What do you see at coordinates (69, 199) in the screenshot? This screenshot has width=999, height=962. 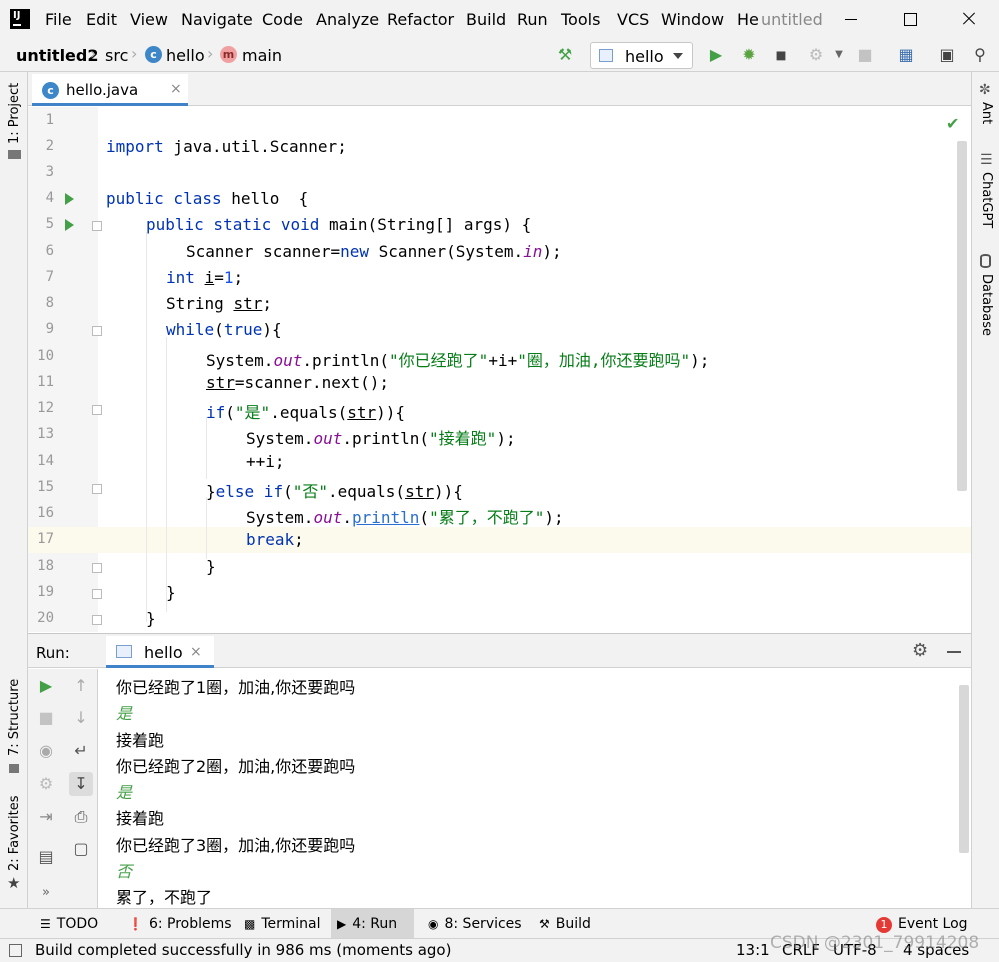 I see `run-class-gutter-icon` at bounding box center [69, 199].